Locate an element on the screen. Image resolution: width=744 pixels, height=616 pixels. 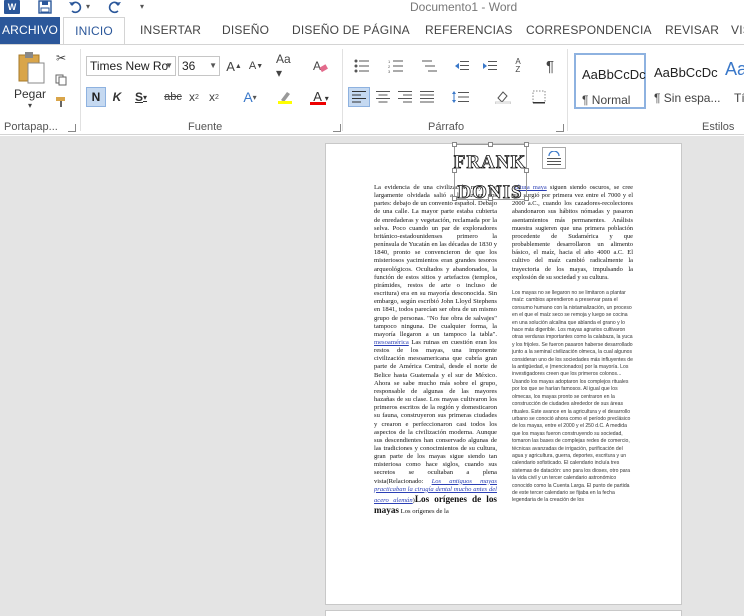
font-group-label: Fuente is located at coordinates (205, 127).